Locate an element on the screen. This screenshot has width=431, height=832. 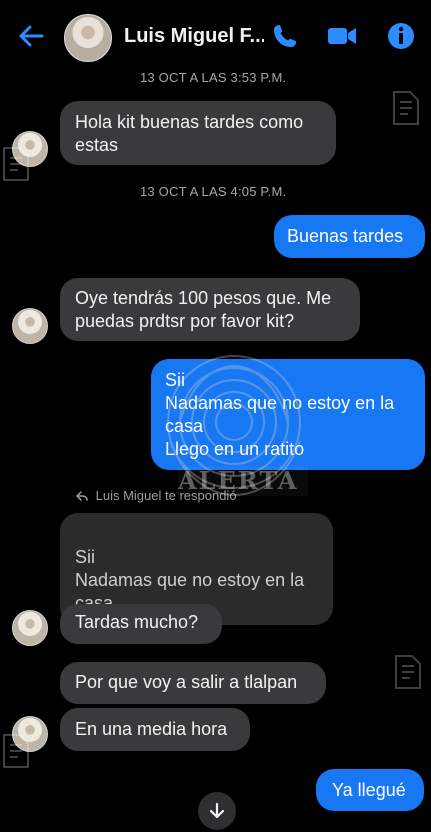
reply-icon is located at coordinates (82, 496).